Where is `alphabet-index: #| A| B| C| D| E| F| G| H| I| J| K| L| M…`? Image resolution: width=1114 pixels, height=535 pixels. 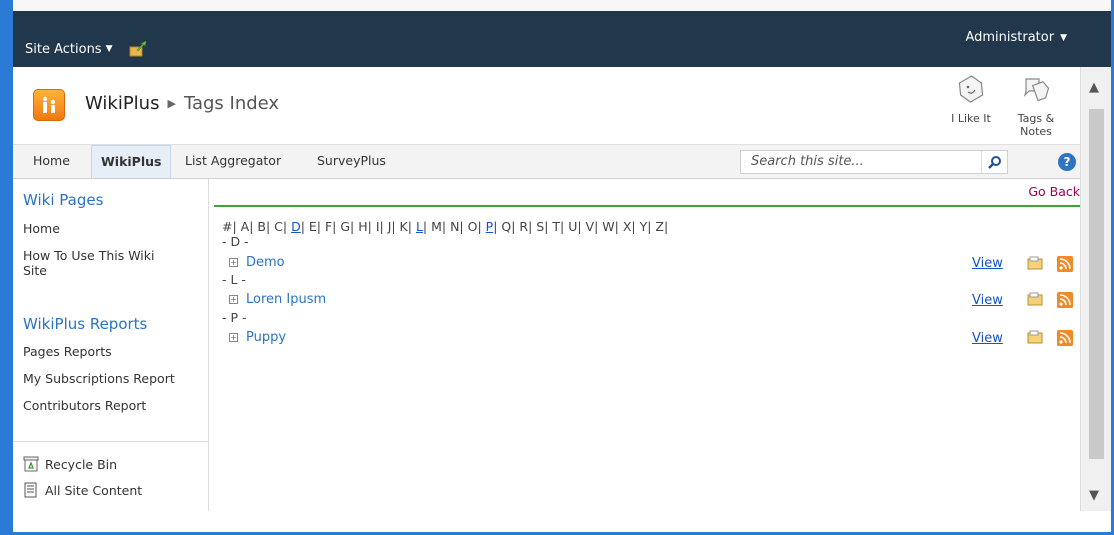 alphabet-index: #| A| B| C| D| E| F| G| H| I| J| K| L| M… is located at coordinates (445, 226).